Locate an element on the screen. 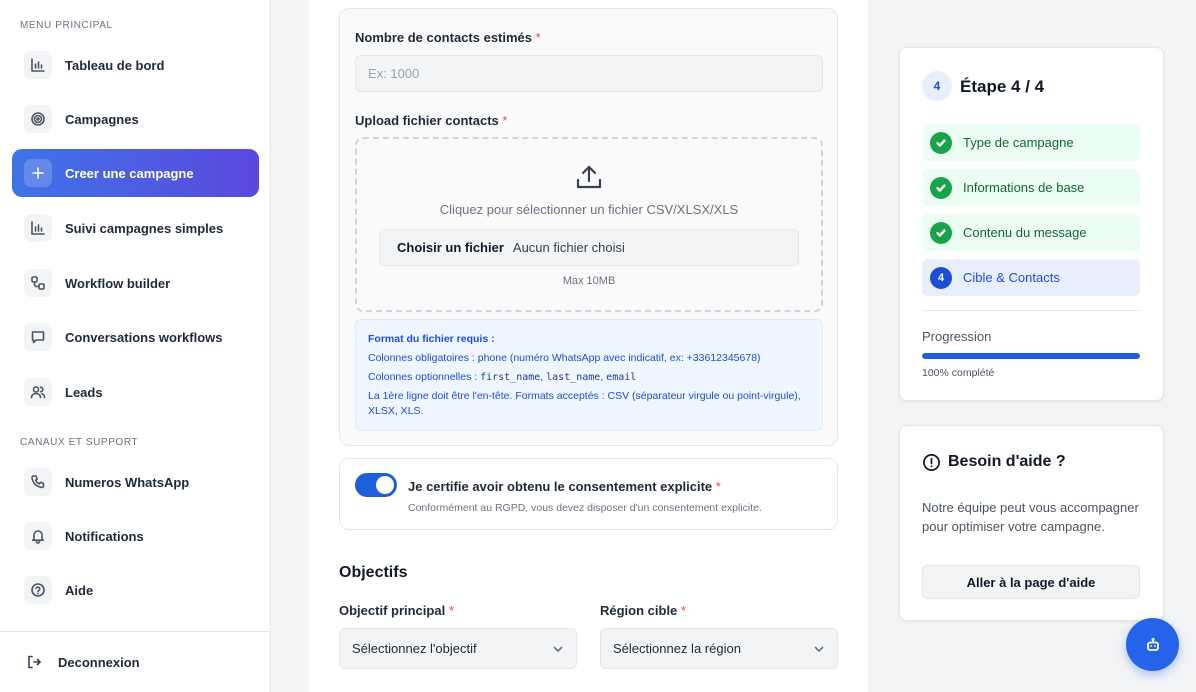 The height and width of the screenshot is (692, 1196). users-icon is located at coordinates (38, 392).